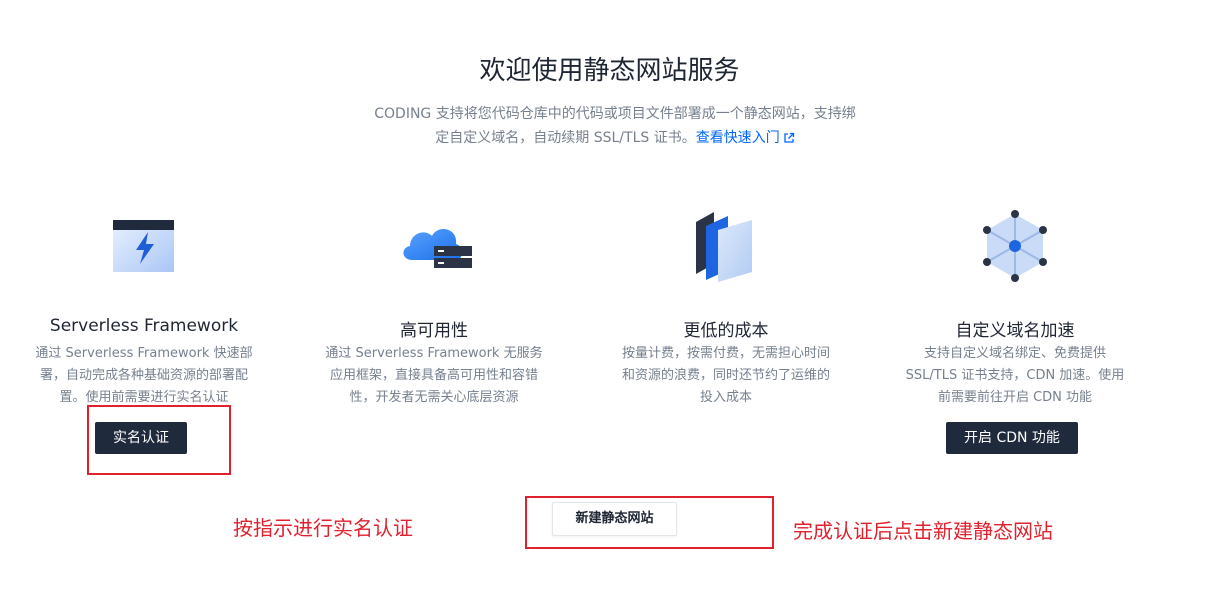 The image size is (1219, 607). I want to click on annotation-left: 按指示进行实名认证, so click(323, 528).